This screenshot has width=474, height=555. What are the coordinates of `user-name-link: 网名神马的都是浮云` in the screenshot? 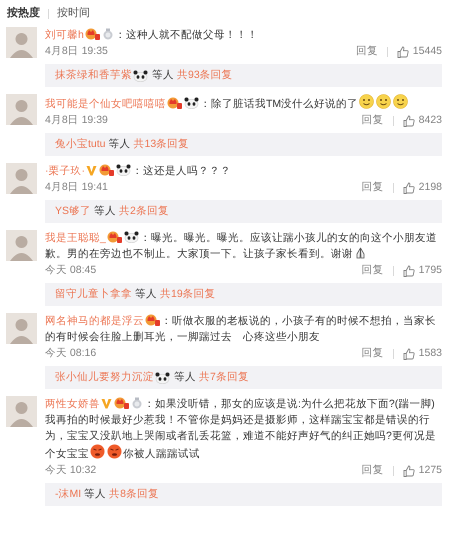 It's located at (94, 321).